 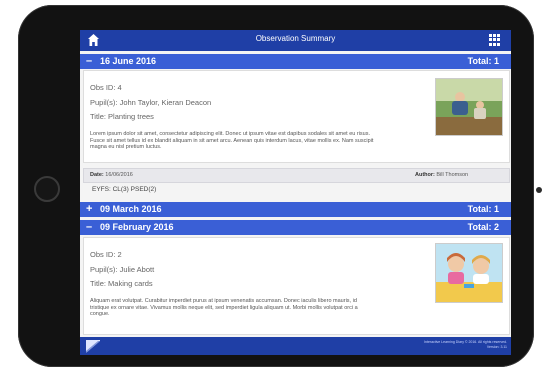 What do you see at coordinates (119, 175) in the screenshot?
I see `date-value: 16/06/2016` at bounding box center [119, 175].